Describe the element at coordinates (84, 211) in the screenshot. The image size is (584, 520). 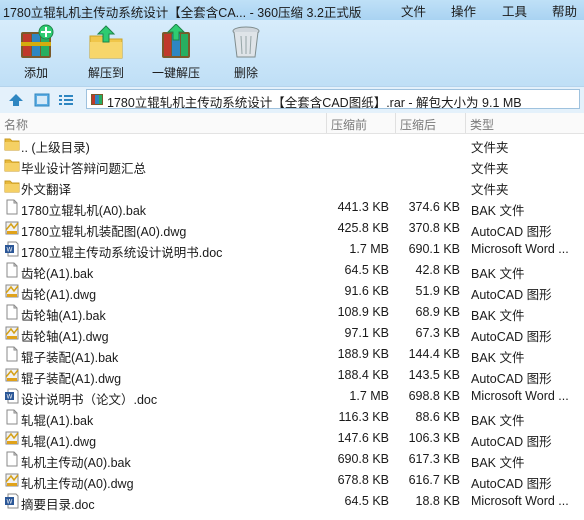
I see `file-name: 1780立辊轧机(A0).bak` at that location.